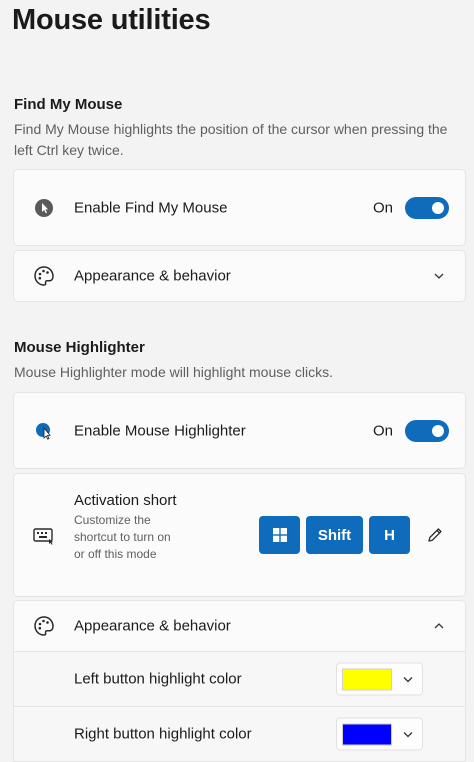 The image size is (474, 762). Describe the element at coordinates (152, 626) in the screenshot. I see `mouse-highlighter-appearance-label: Appearance & behavior` at that location.